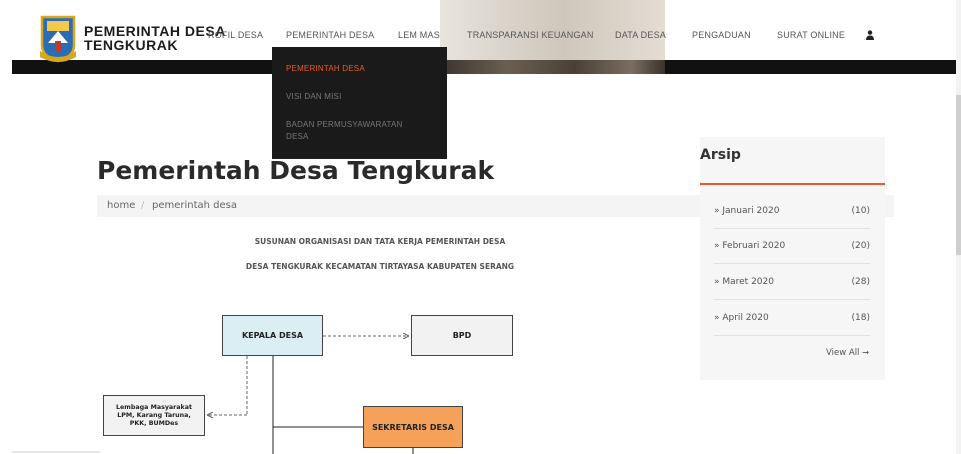 Image resolution: width=961 pixels, height=454 pixels. I want to click on archive-item-april: » April 2020, so click(741, 318).